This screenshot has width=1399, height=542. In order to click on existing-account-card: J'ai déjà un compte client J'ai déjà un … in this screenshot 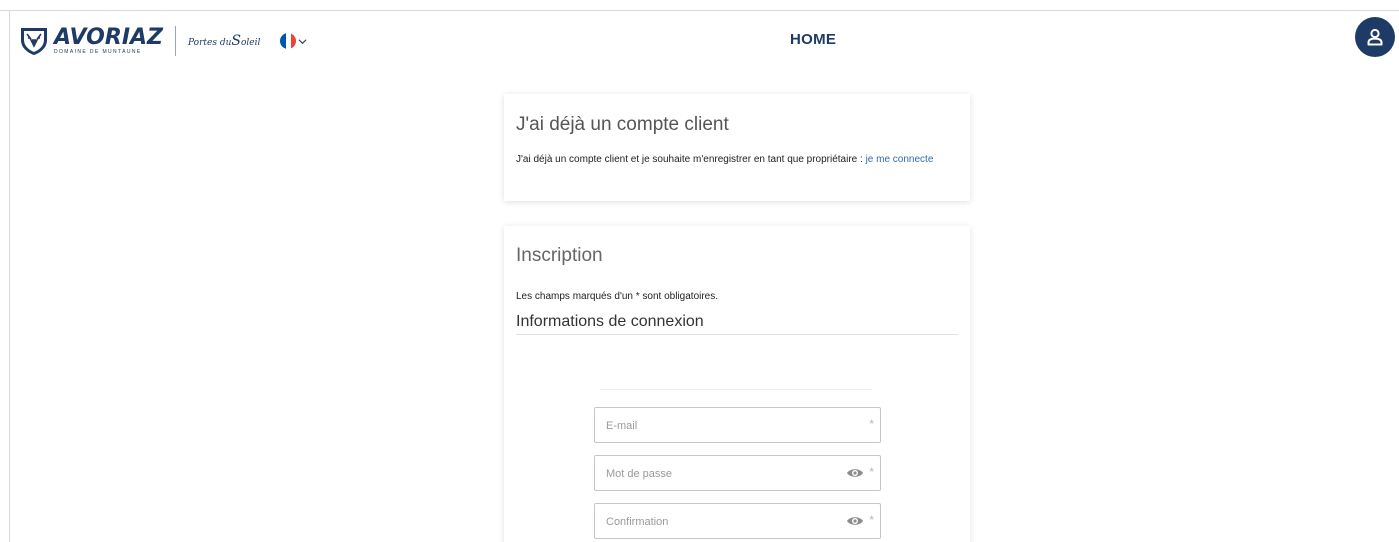, I will do `click(737, 147)`.